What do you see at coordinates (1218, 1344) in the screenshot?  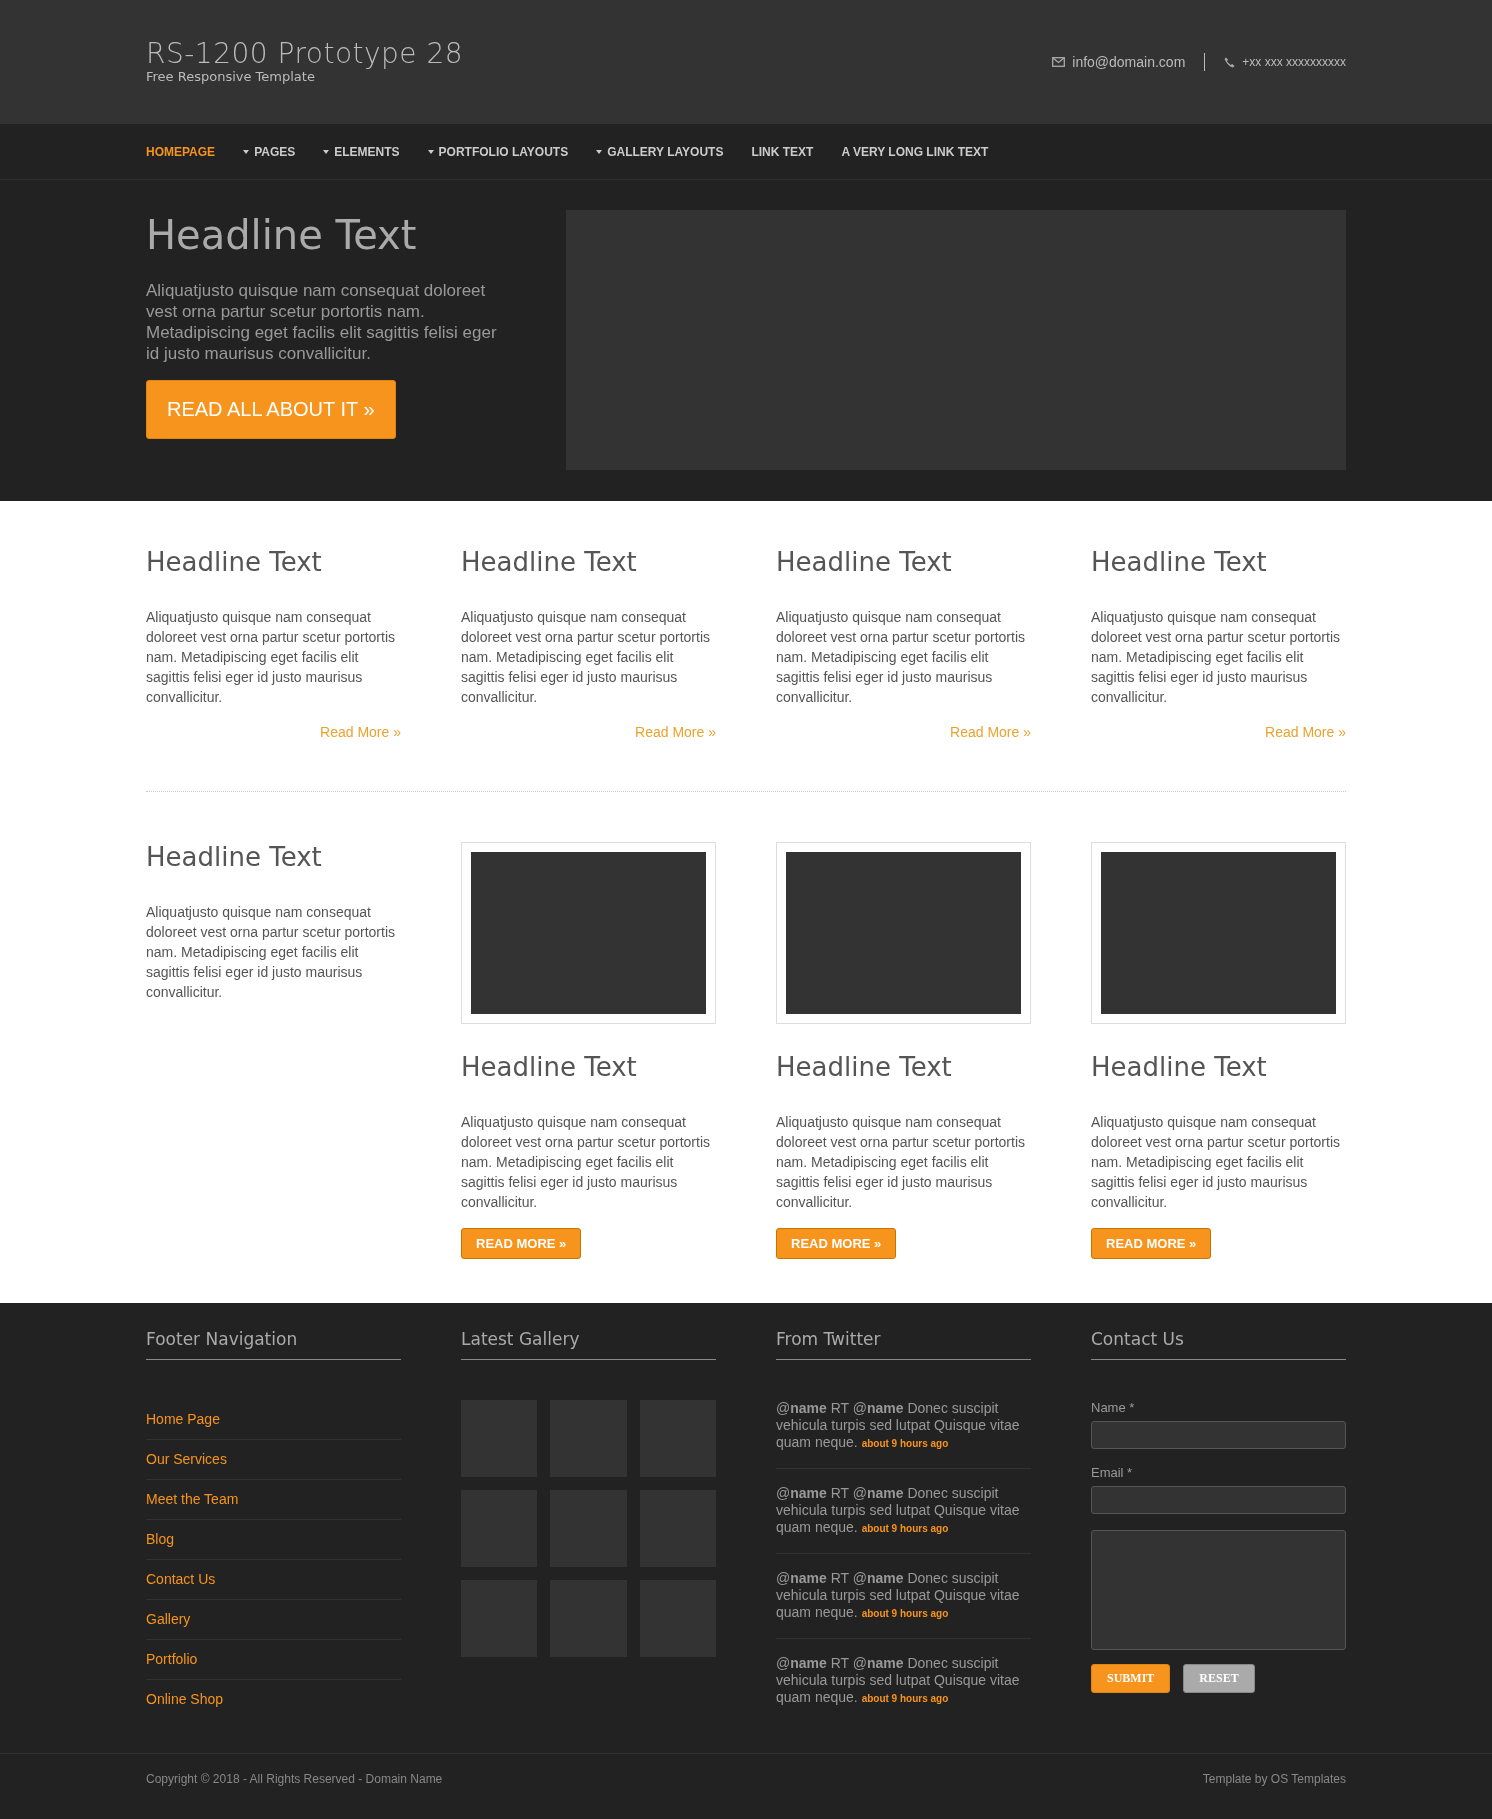 I see `footer-heading: Contact Us` at bounding box center [1218, 1344].